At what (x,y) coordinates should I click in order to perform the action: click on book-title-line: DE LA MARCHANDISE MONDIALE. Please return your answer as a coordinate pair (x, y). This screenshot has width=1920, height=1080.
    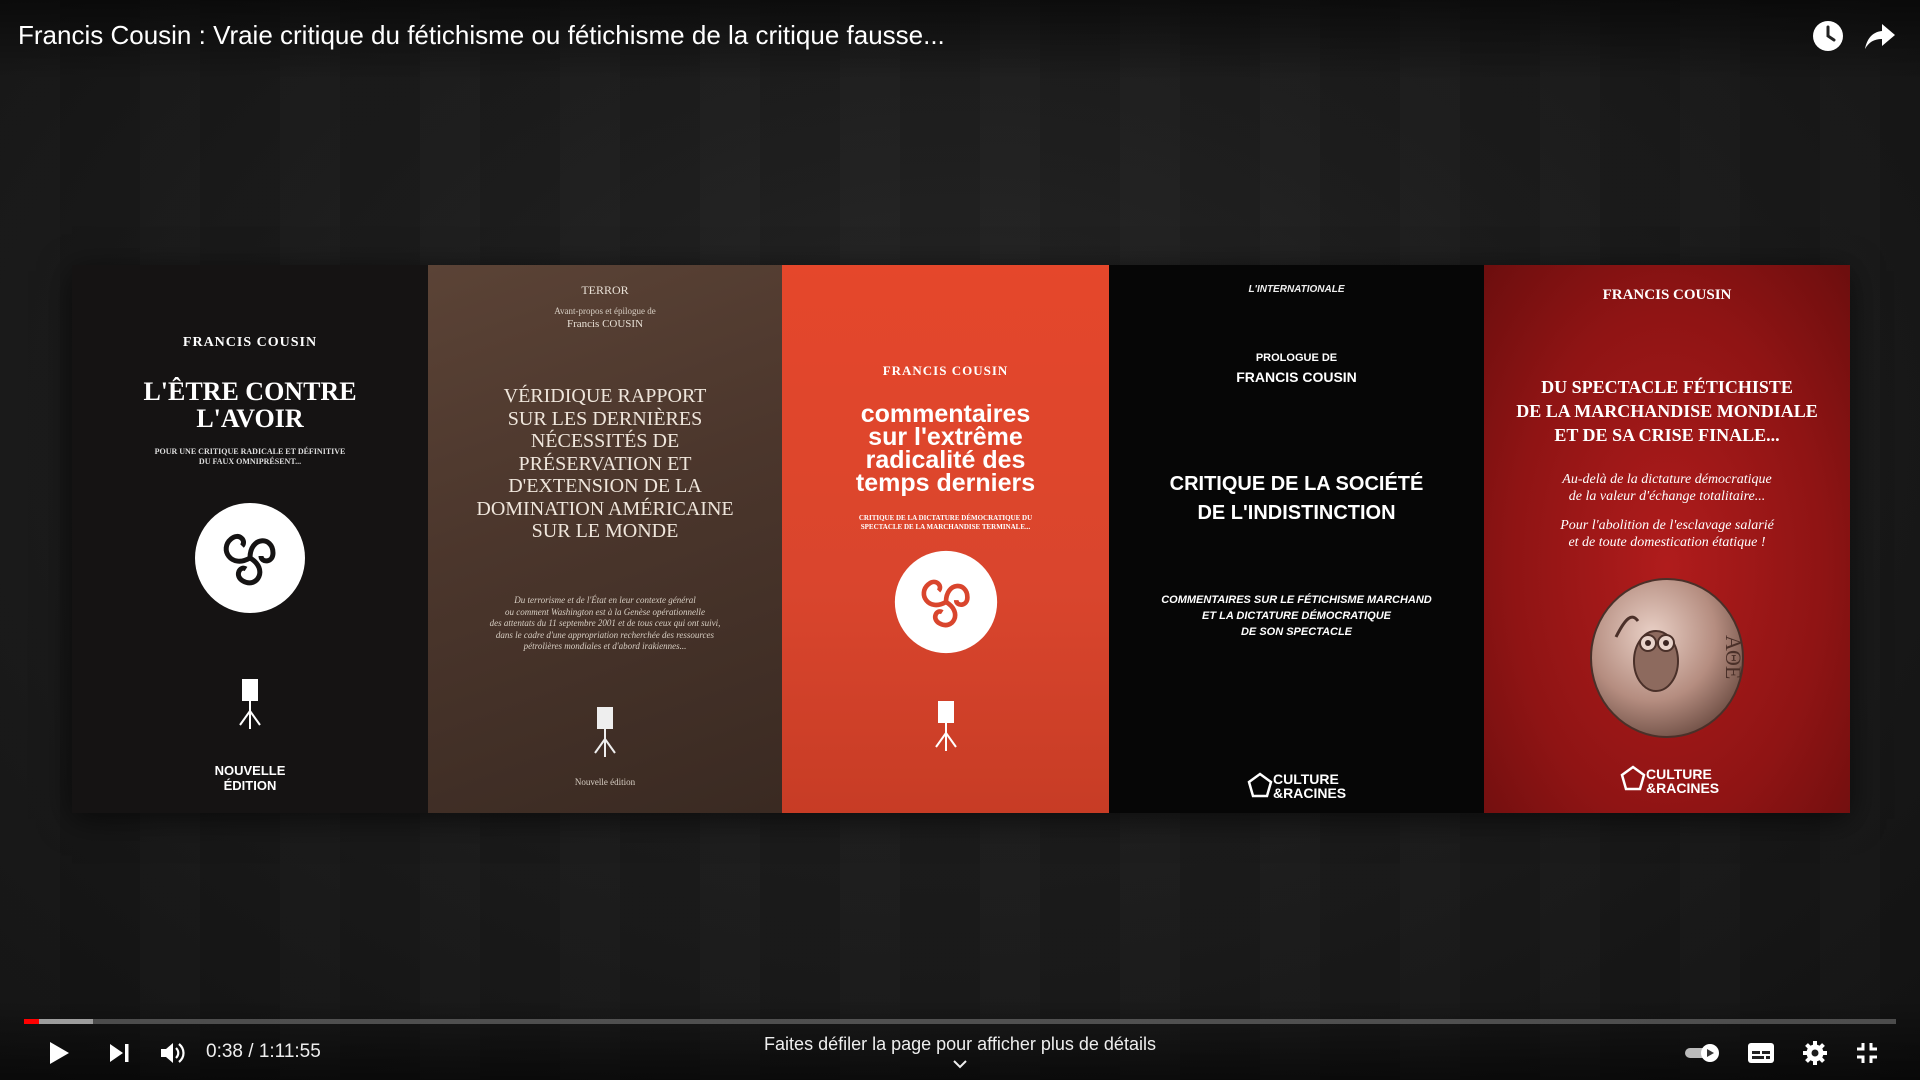
    Looking at the image, I should click on (1667, 411).